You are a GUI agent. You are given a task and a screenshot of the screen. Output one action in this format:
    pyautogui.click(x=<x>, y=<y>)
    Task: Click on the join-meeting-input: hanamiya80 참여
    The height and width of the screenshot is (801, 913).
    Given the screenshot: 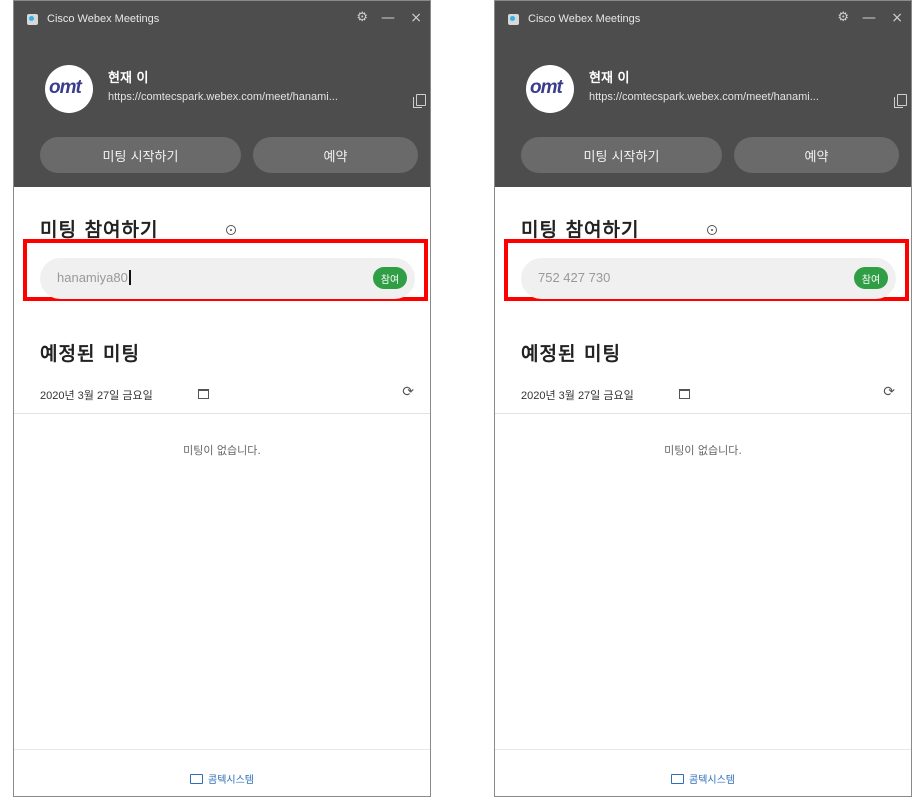 What is the action you would take?
    pyautogui.click(x=227, y=278)
    